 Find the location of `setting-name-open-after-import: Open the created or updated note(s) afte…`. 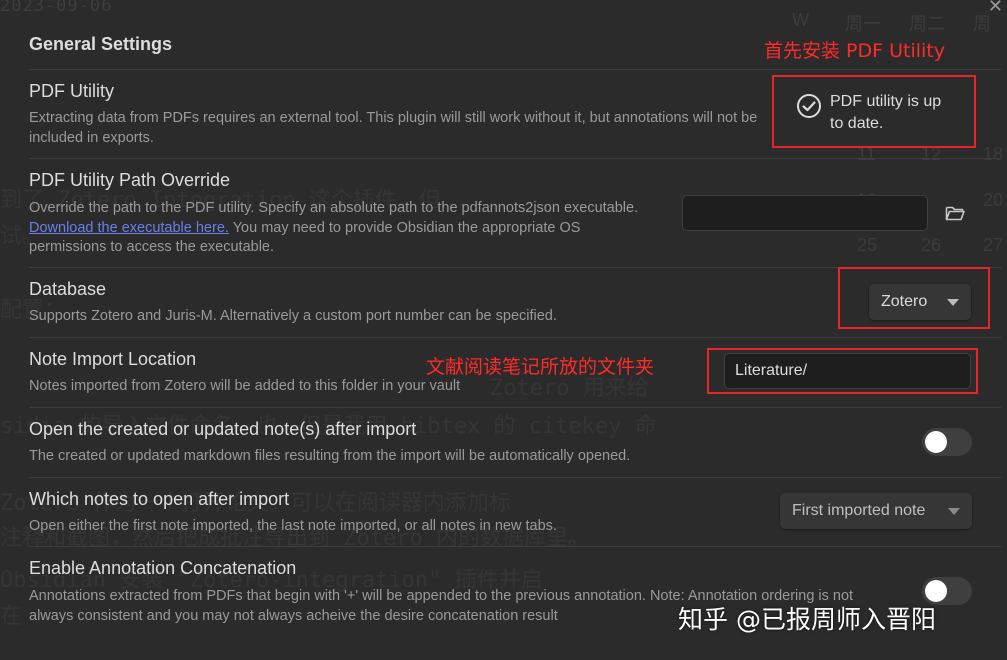

setting-name-open-after-import: Open the created or updated note(s) afte… is located at coordinates (223, 429).